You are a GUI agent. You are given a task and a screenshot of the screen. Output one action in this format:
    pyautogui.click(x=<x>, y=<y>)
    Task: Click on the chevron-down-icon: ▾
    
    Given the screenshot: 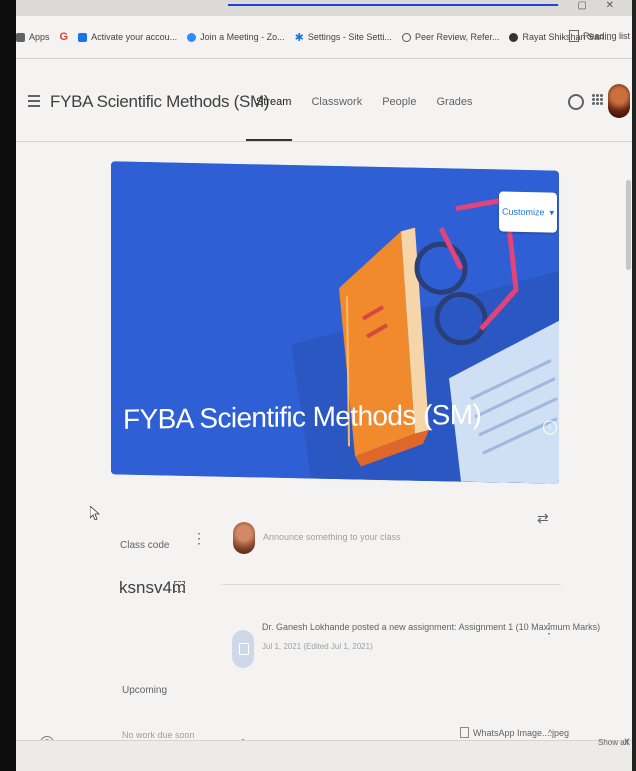 What is the action you would take?
    pyautogui.click(x=552, y=212)
    